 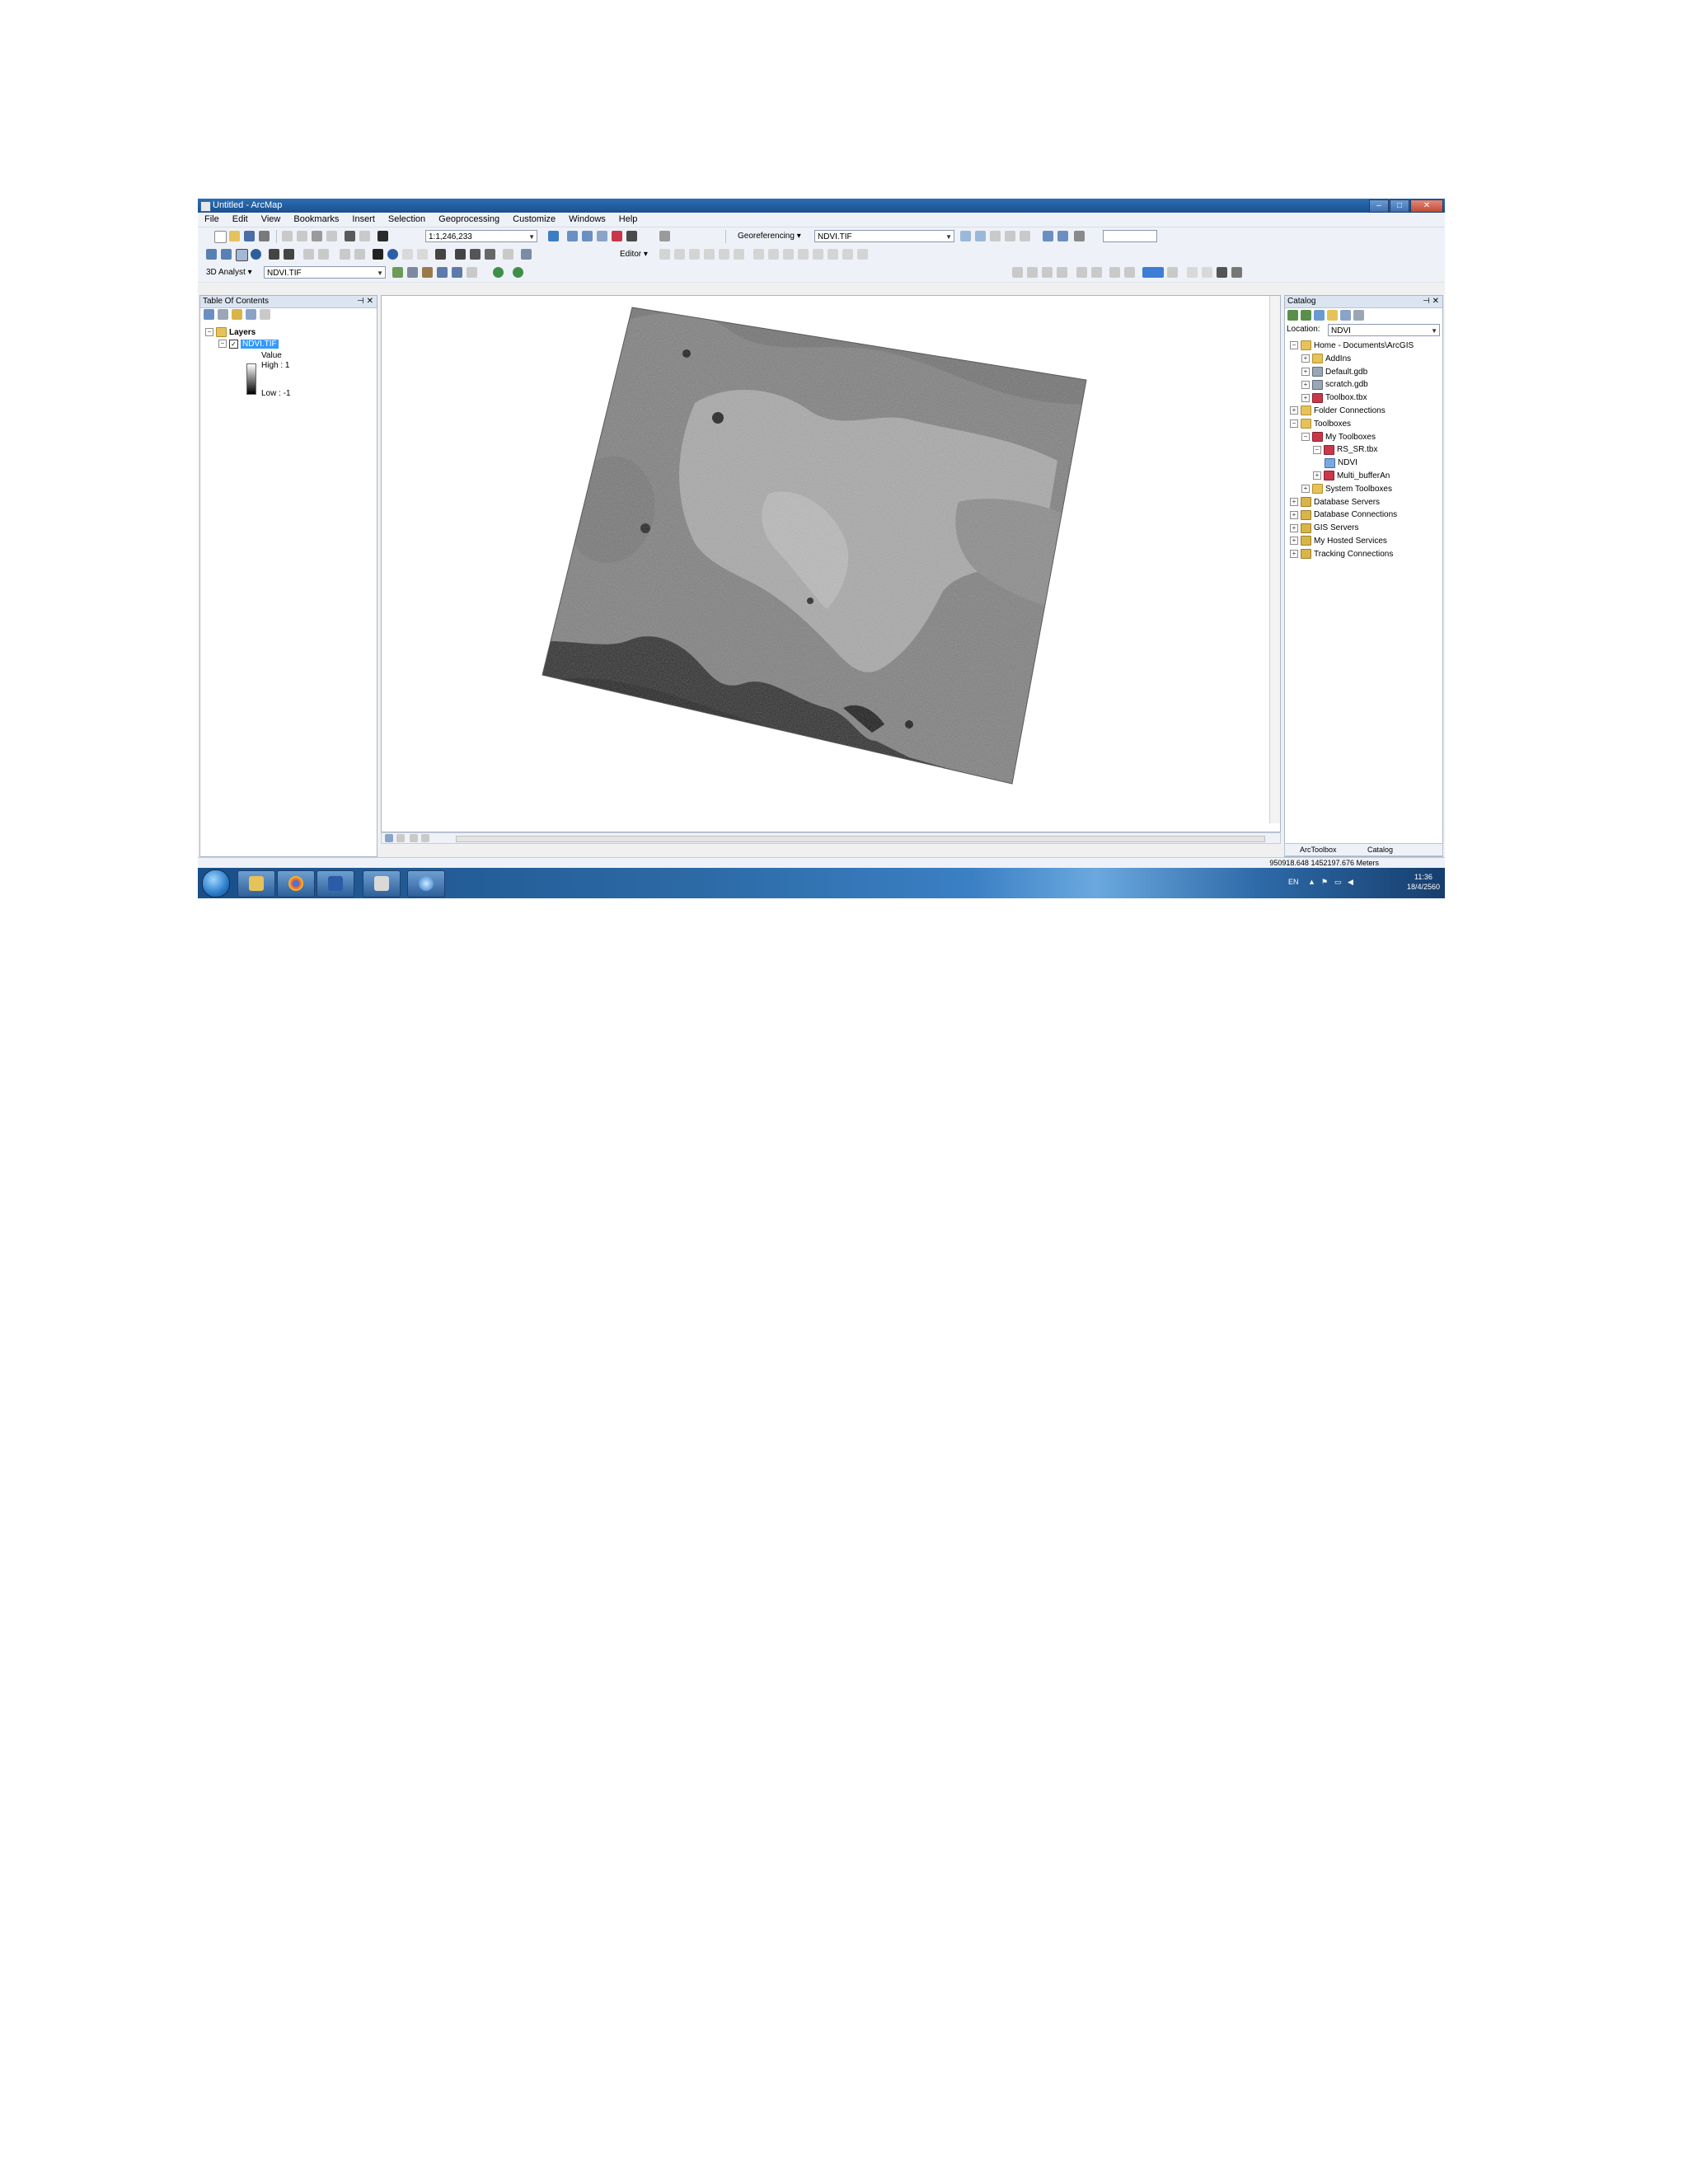 I want to click on catalog-item: NDVI, so click(x=1341, y=463).